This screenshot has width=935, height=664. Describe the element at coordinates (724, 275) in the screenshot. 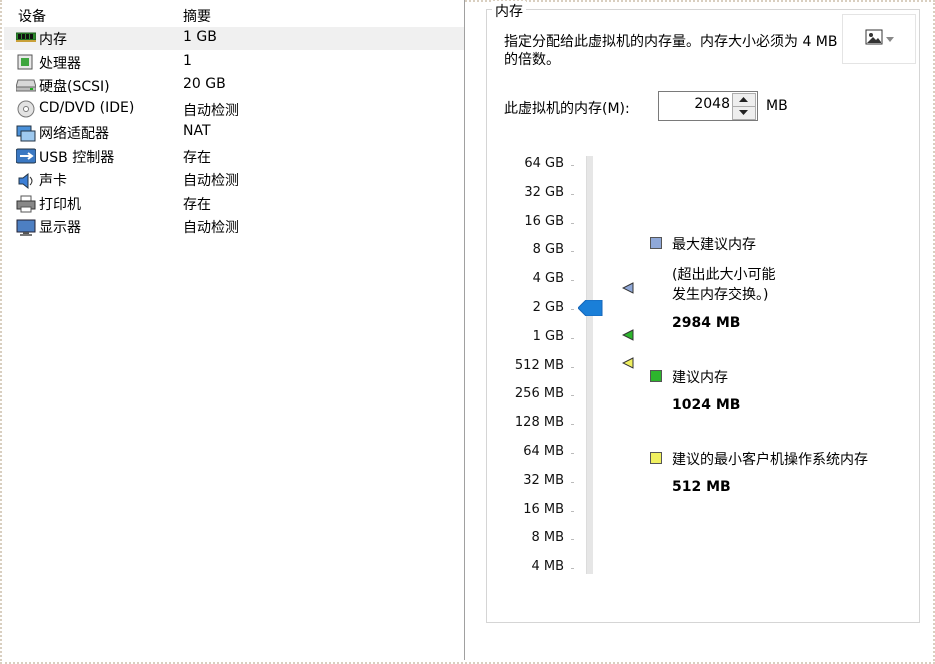

I see `max-memory-note-1: (超出此大小可能` at that location.